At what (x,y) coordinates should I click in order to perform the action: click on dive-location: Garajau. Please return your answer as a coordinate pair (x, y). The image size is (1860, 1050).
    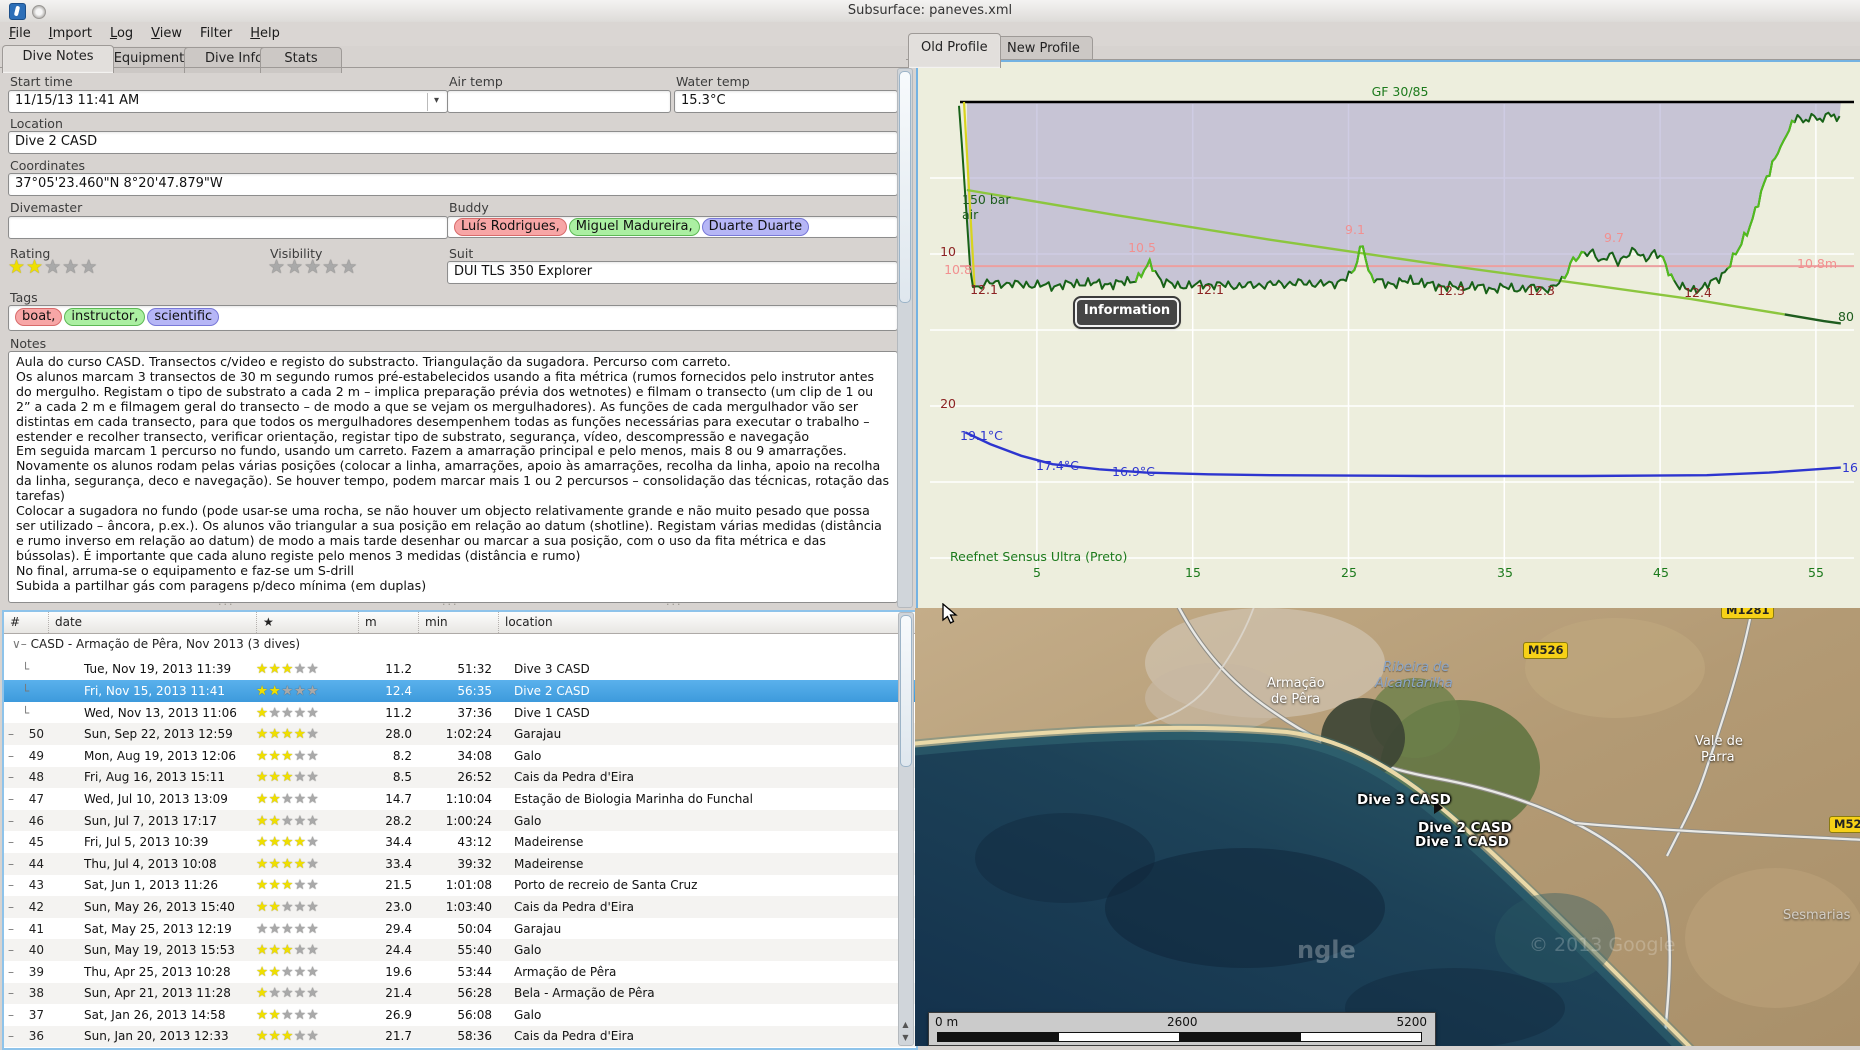
    Looking at the image, I should click on (538, 734).